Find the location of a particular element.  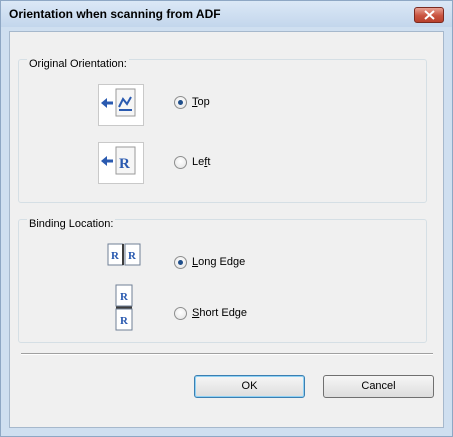

title-bar: Orientation when scanning from ADF is located at coordinates (226, 14).